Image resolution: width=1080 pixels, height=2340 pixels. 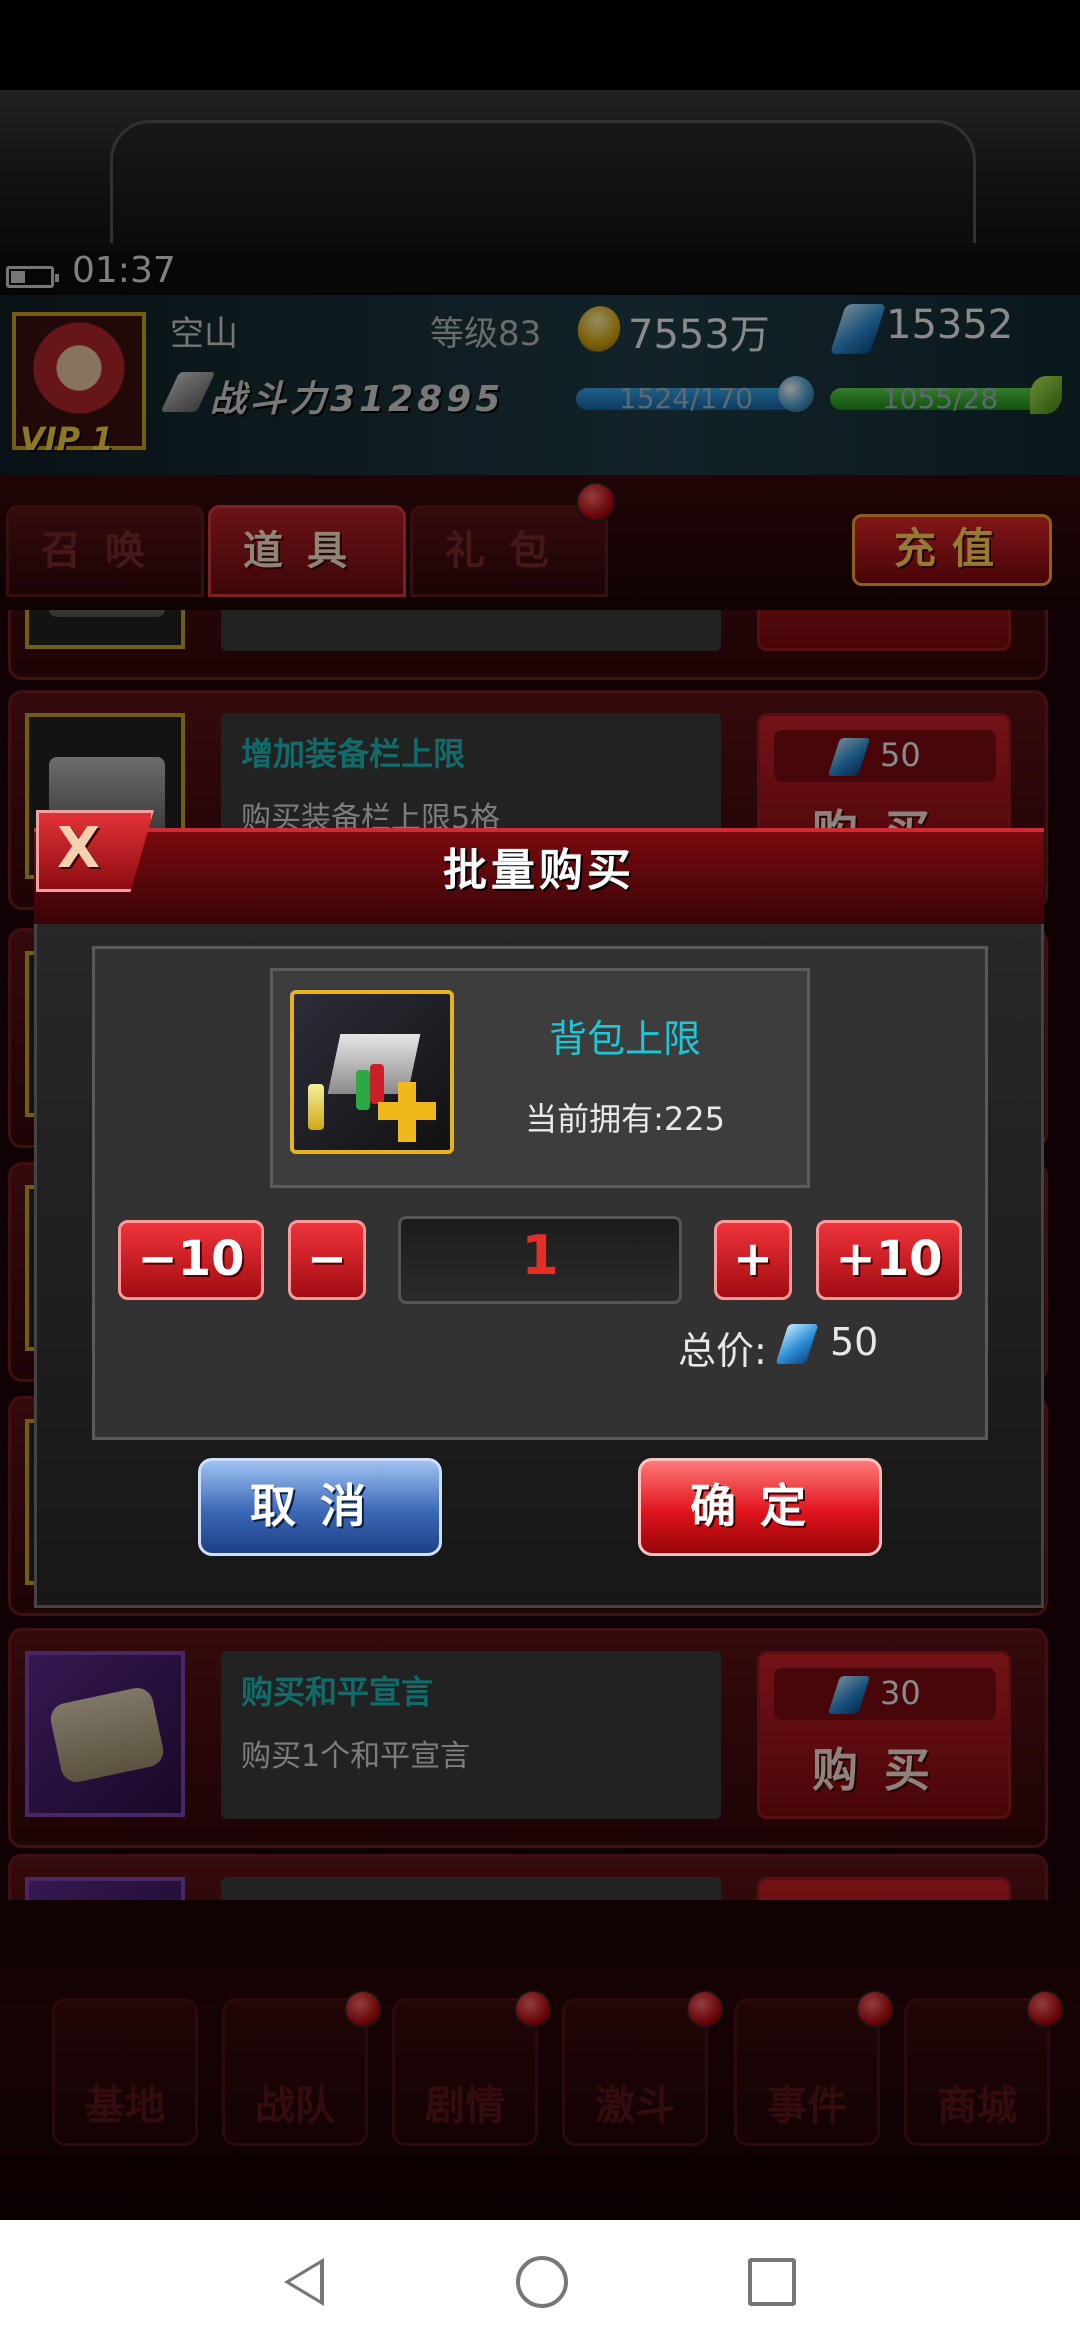 What do you see at coordinates (542, 2282) in the screenshot?
I see `home-icon` at bounding box center [542, 2282].